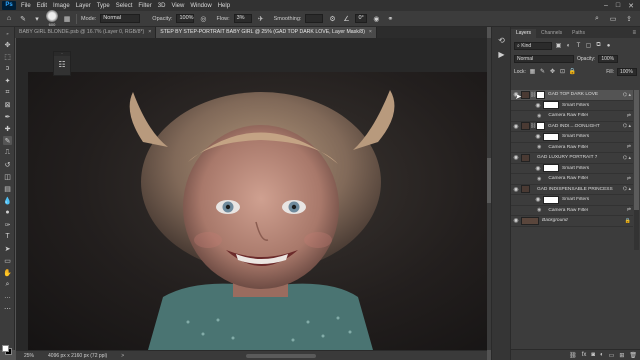  What do you see at coordinates (390, 19) in the screenshot?
I see `symmetry-icon: ⚭` at bounding box center [390, 19].